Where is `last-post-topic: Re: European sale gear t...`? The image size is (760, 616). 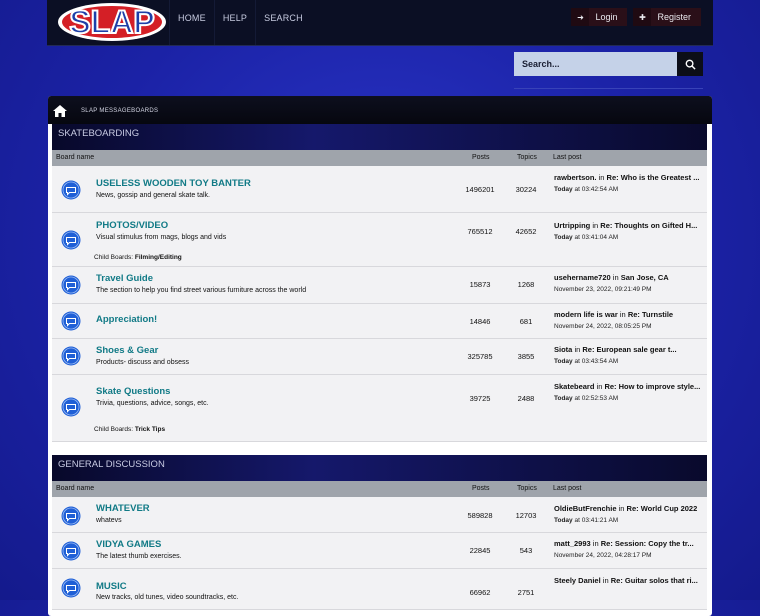
last-post-topic: Re: European sale gear t... is located at coordinates (629, 349).